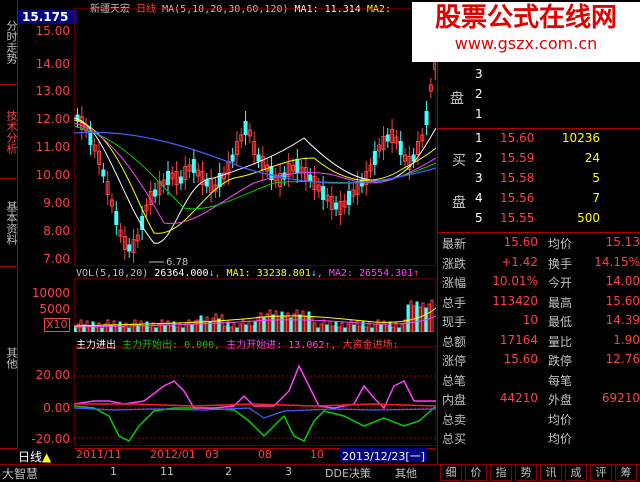  What do you see at coordinates (20, 474) in the screenshot?
I see `app-logo: 大智慧` at bounding box center [20, 474].